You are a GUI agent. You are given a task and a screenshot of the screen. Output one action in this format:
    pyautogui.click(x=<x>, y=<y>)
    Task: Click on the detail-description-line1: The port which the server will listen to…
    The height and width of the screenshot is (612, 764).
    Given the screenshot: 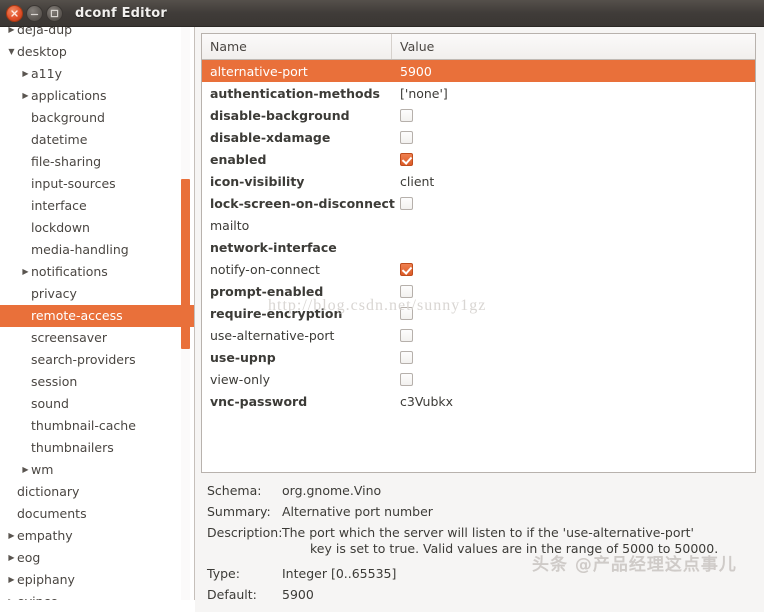 What is the action you would take?
    pyautogui.click(x=488, y=532)
    